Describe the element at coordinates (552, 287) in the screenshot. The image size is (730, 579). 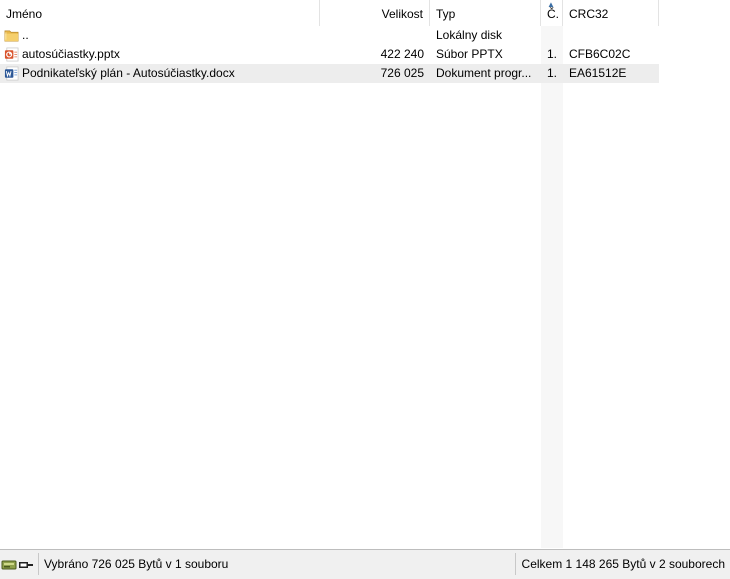
I see `sorted-column-highlight` at that location.